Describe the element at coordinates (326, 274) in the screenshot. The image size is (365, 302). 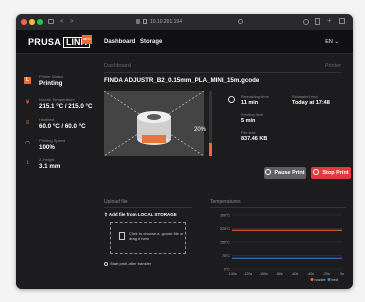
I see `x-tick-label: -20s` at that location.